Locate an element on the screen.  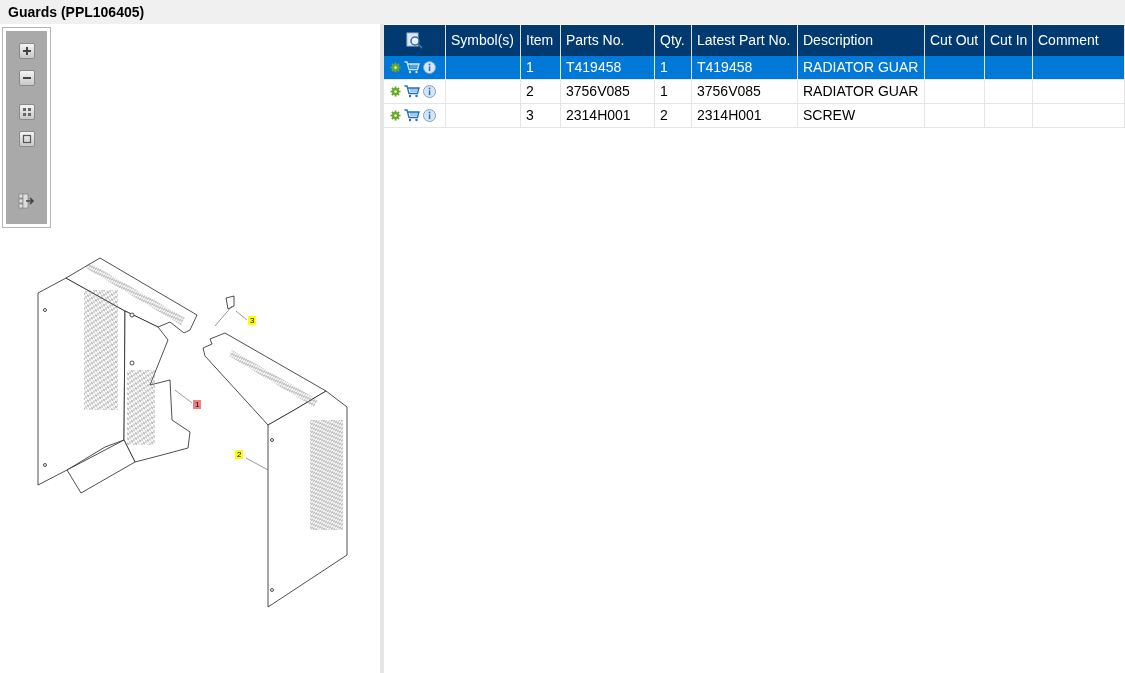
plus-icon is located at coordinates (26, 51).